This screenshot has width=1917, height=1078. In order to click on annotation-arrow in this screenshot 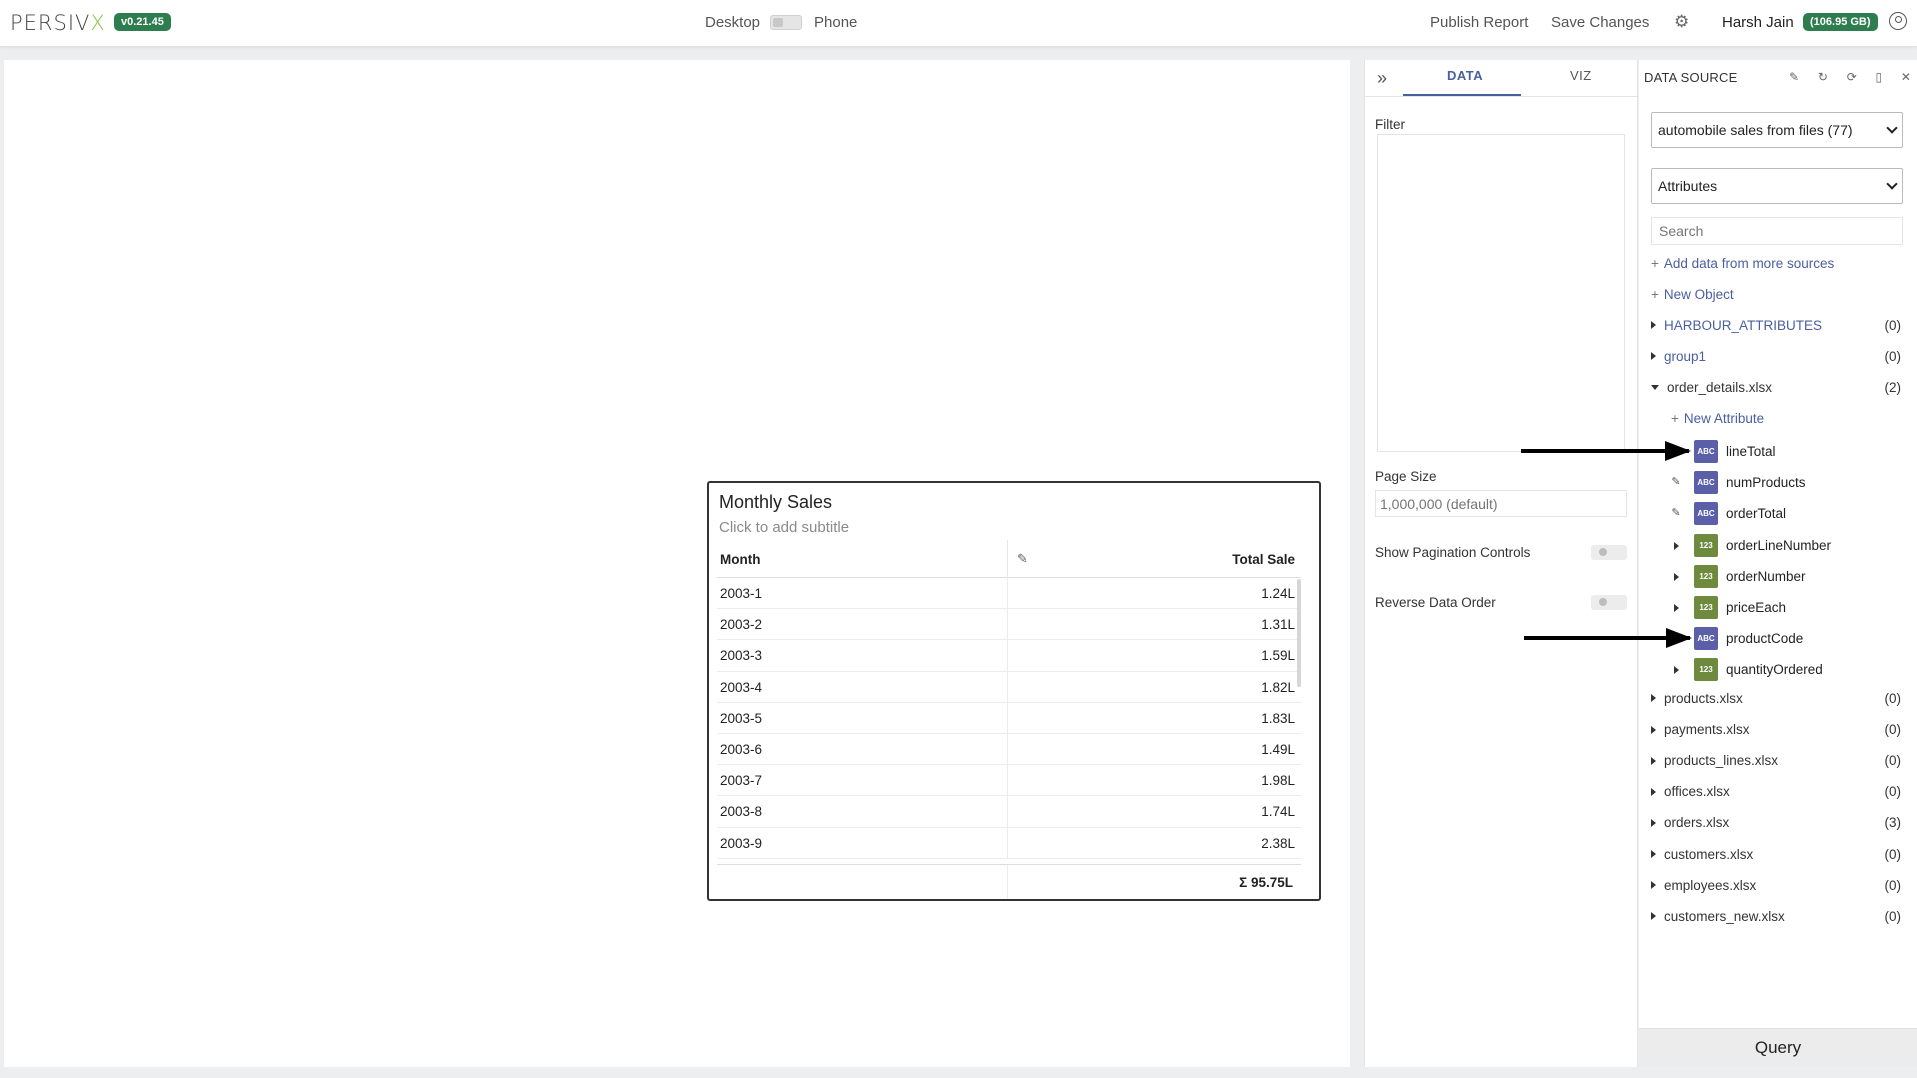, I will do `click(1606, 451)`.